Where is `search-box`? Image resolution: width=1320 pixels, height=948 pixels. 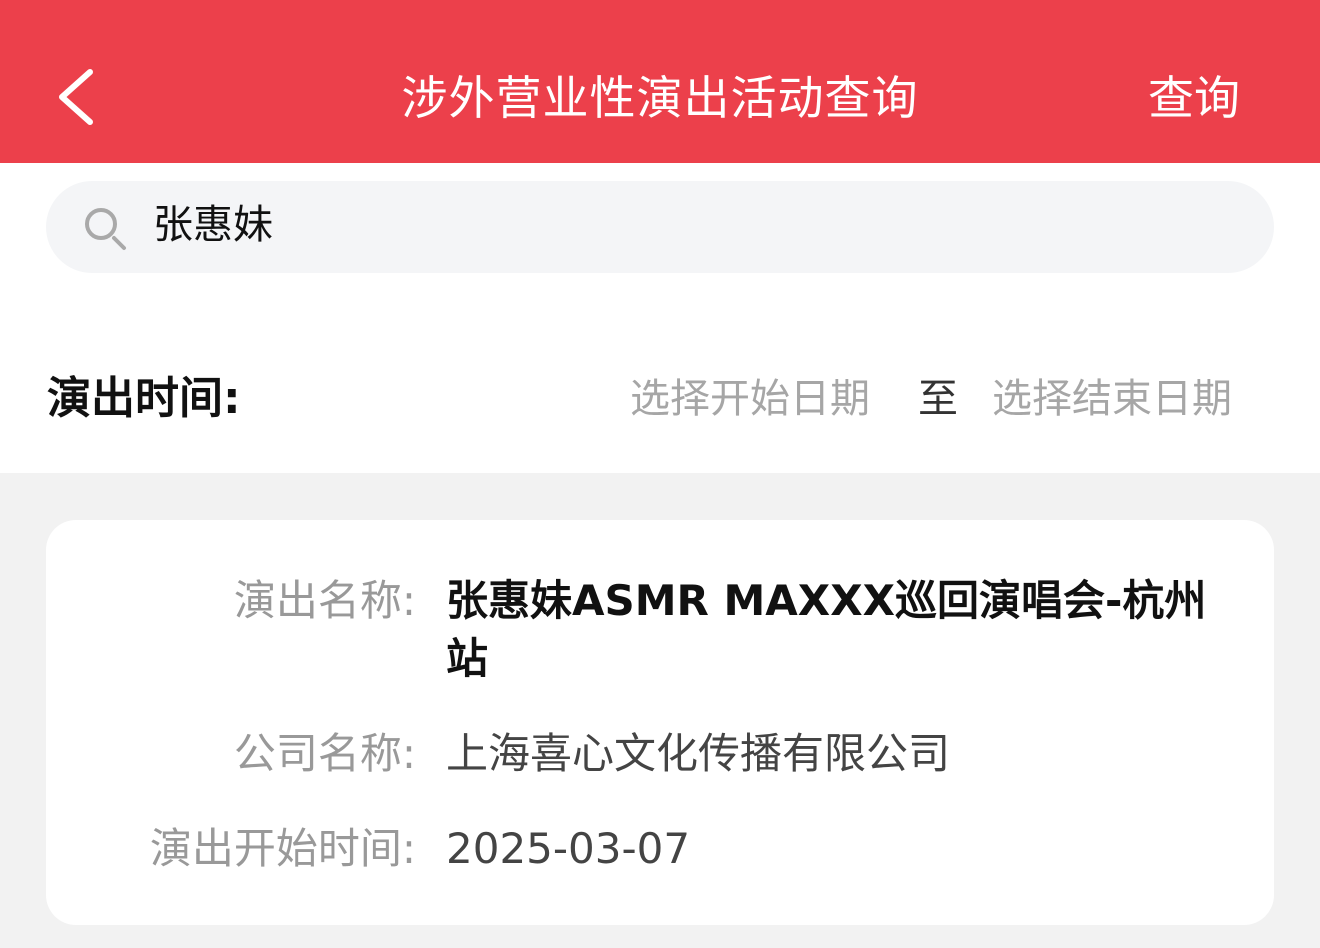 search-box is located at coordinates (660, 227).